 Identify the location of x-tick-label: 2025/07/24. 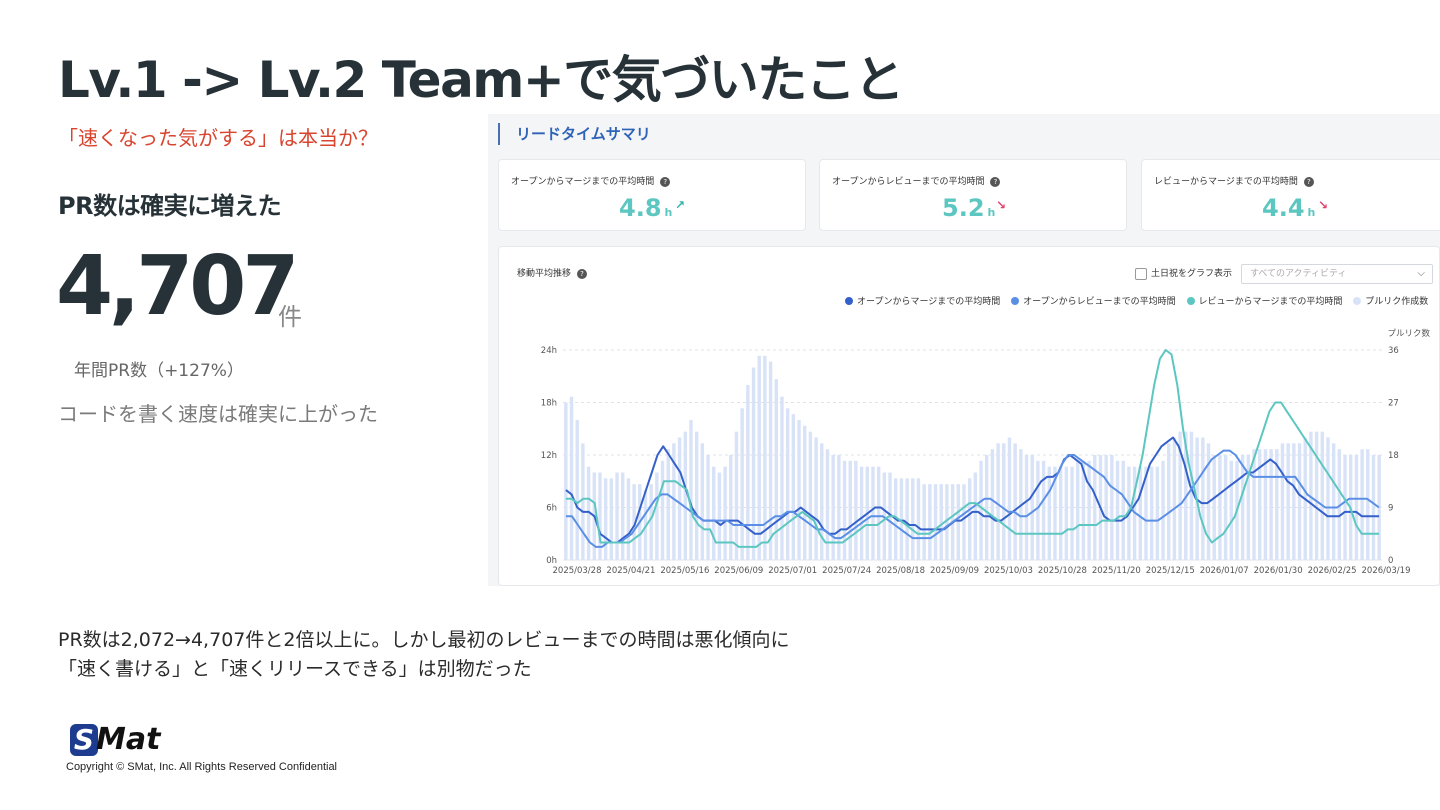
(846, 571).